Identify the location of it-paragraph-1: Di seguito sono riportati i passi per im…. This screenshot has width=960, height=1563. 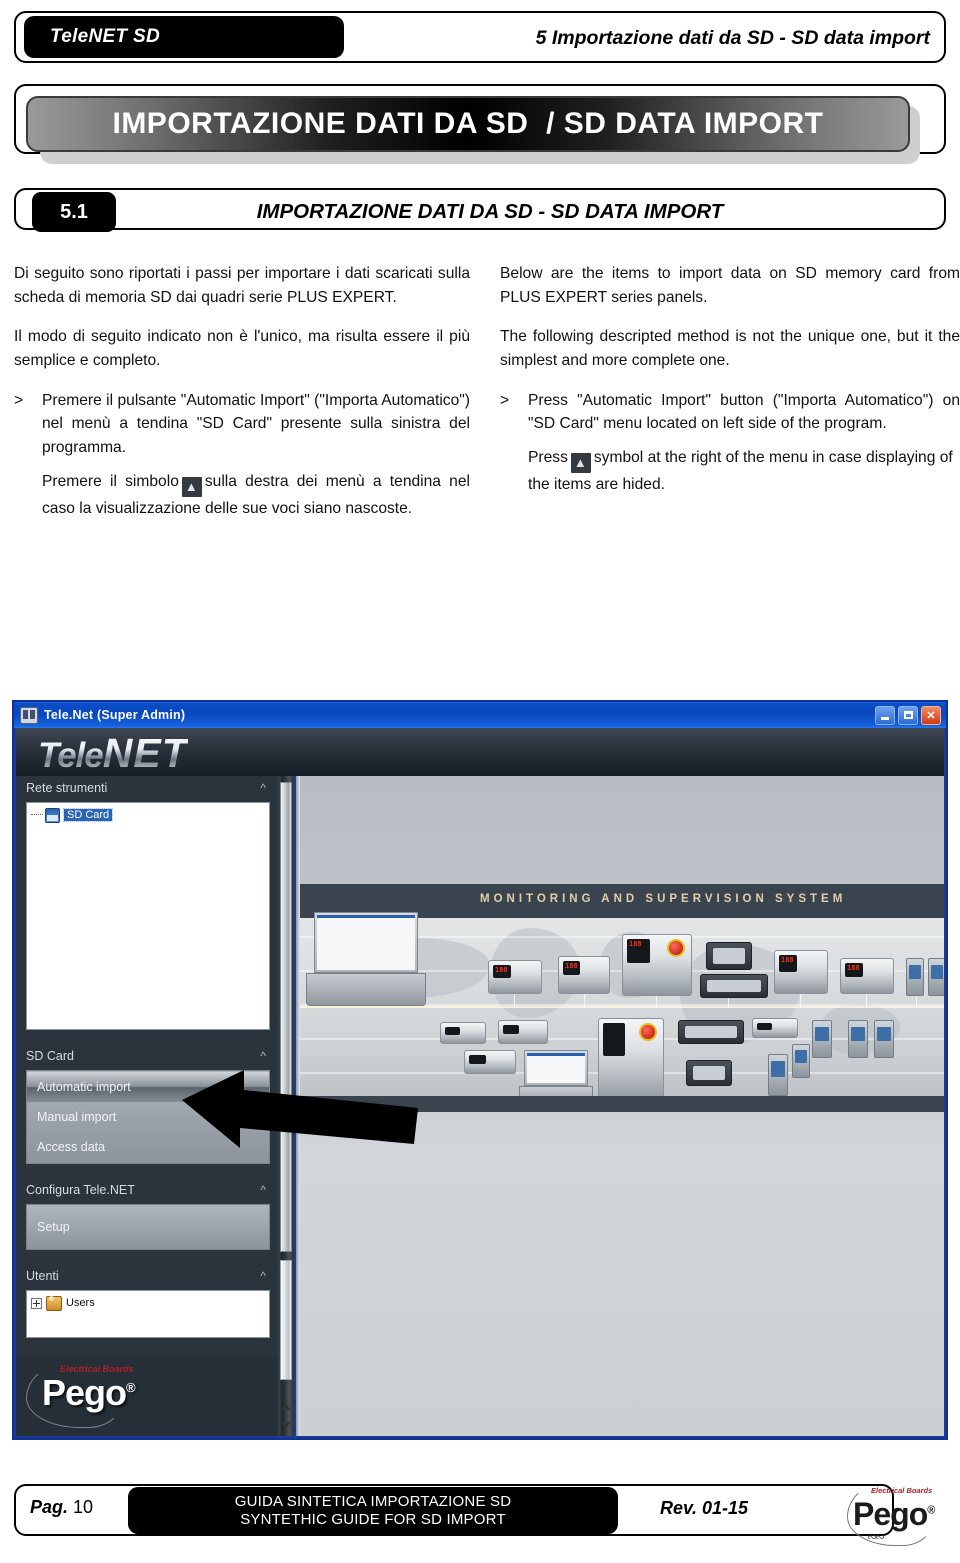
(242, 285).